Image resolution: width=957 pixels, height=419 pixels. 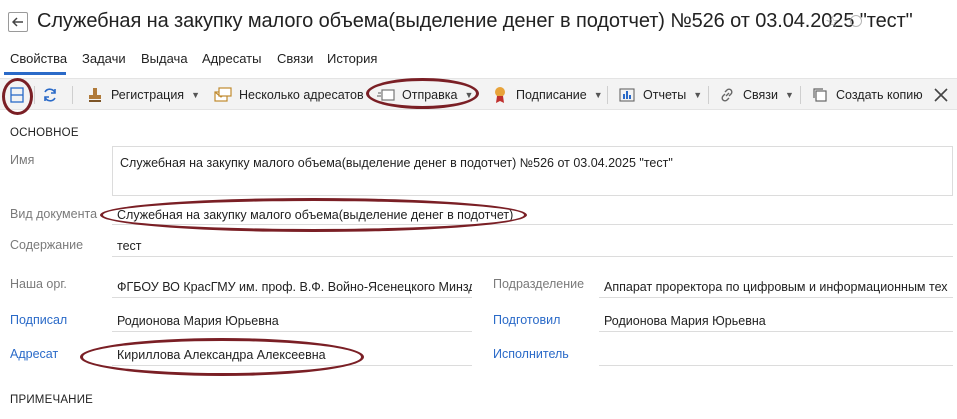 I want to click on status-circle-icon, so click(x=856, y=21).